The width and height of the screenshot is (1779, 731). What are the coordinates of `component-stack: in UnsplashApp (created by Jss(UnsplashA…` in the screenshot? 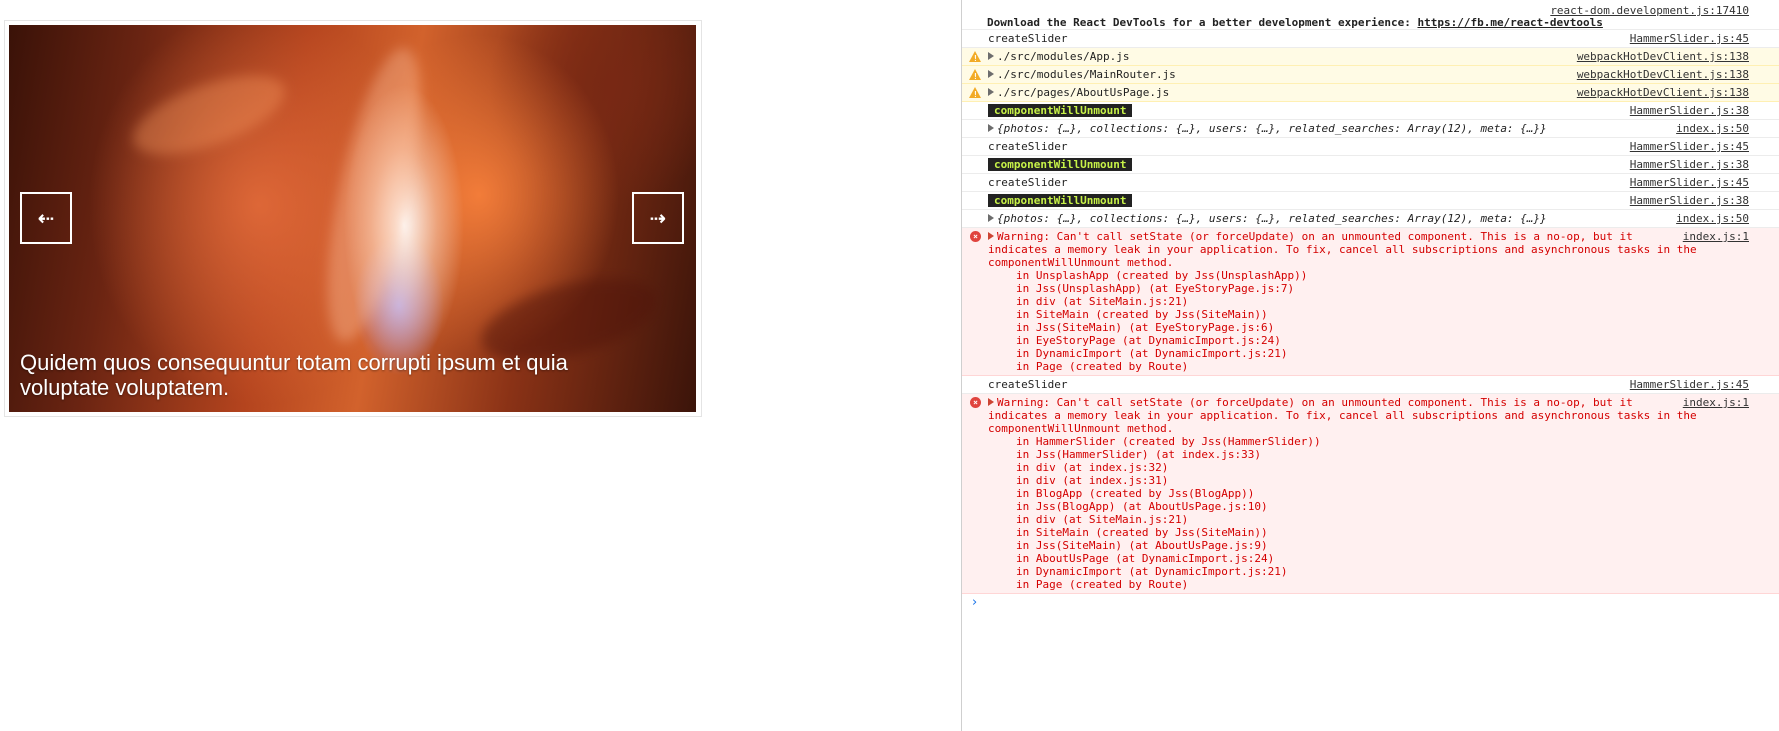 It's located at (1368, 321).